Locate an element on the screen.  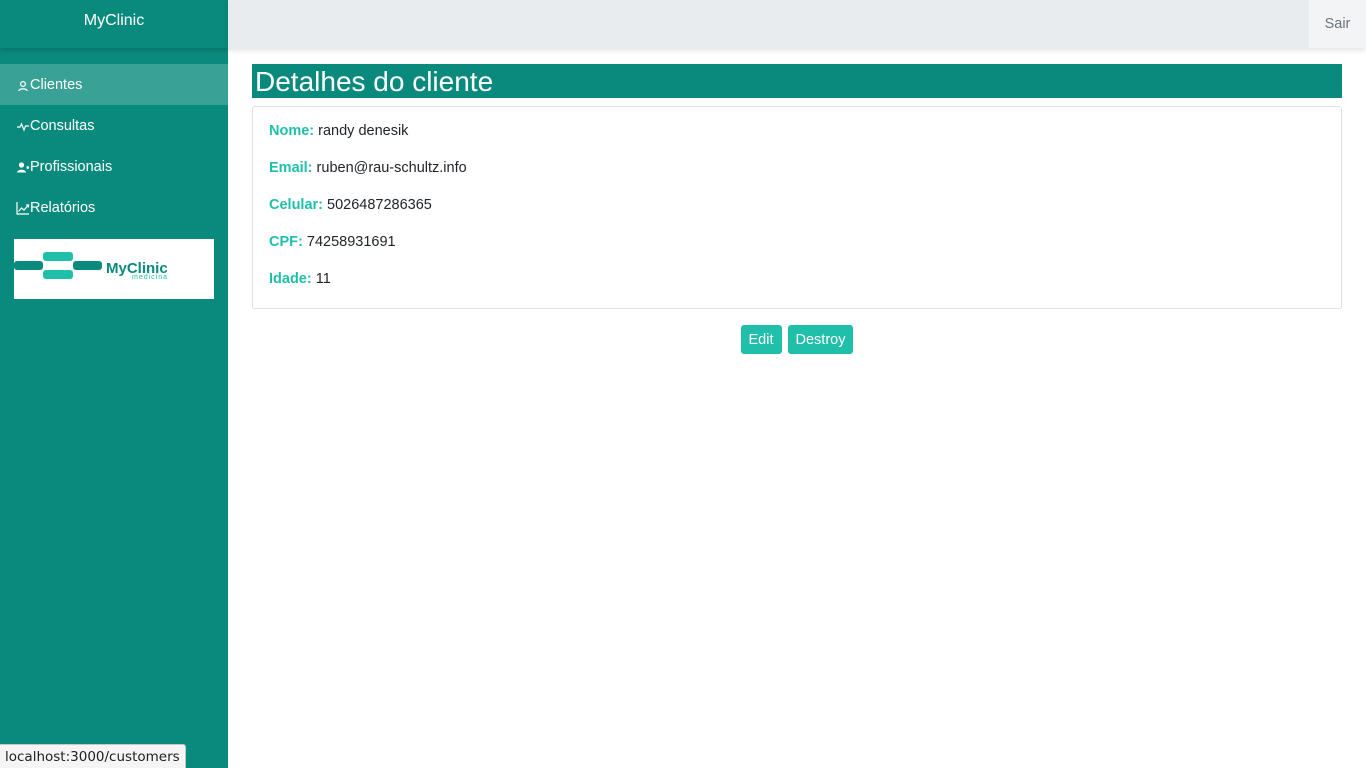
activity-icon is located at coordinates (23, 126).